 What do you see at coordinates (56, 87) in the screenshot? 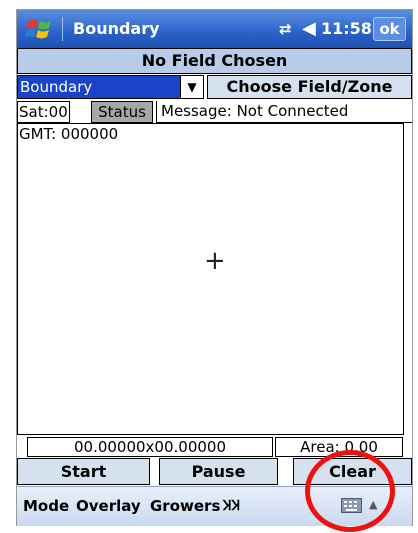
I see `boundary-select-value: Boundary` at bounding box center [56, 87].